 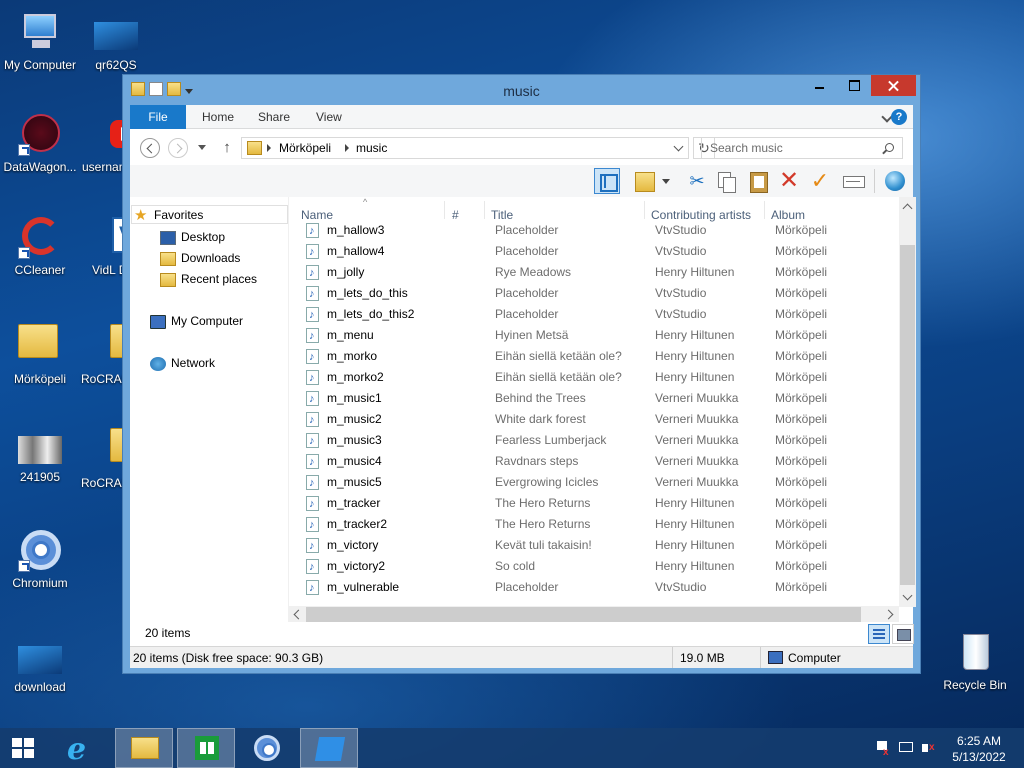 What do you see at coordinates (209, 214) in the screenshot?
I see `nav-favorites: ★ Favorites` at bounding box center [209, 214].